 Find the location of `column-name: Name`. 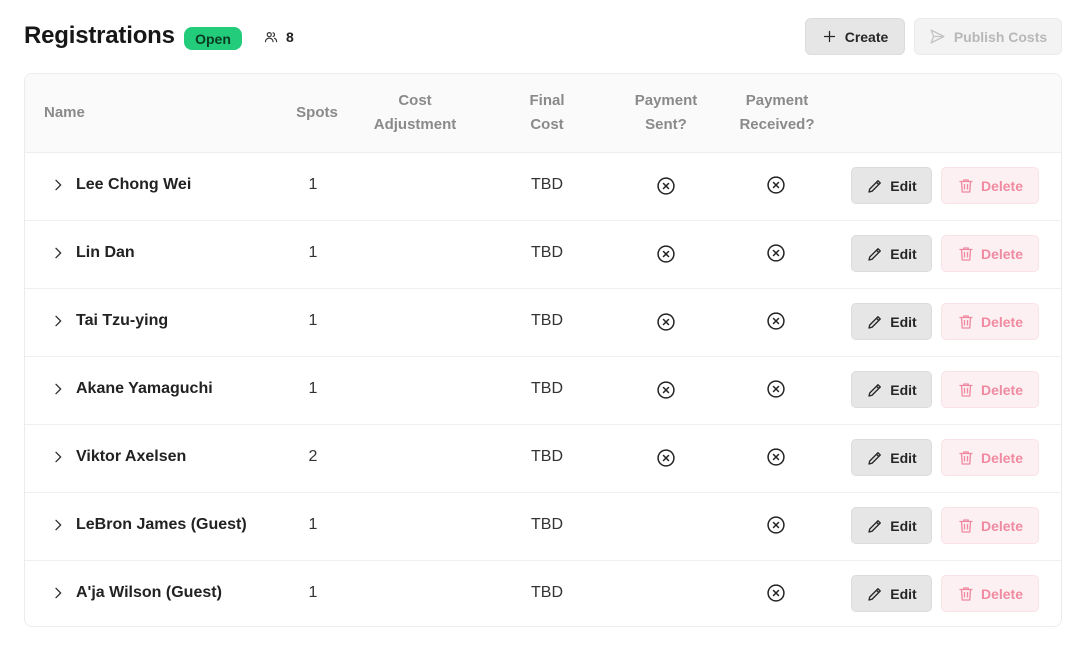

column-name: Name is located at coordinates (64, 112).